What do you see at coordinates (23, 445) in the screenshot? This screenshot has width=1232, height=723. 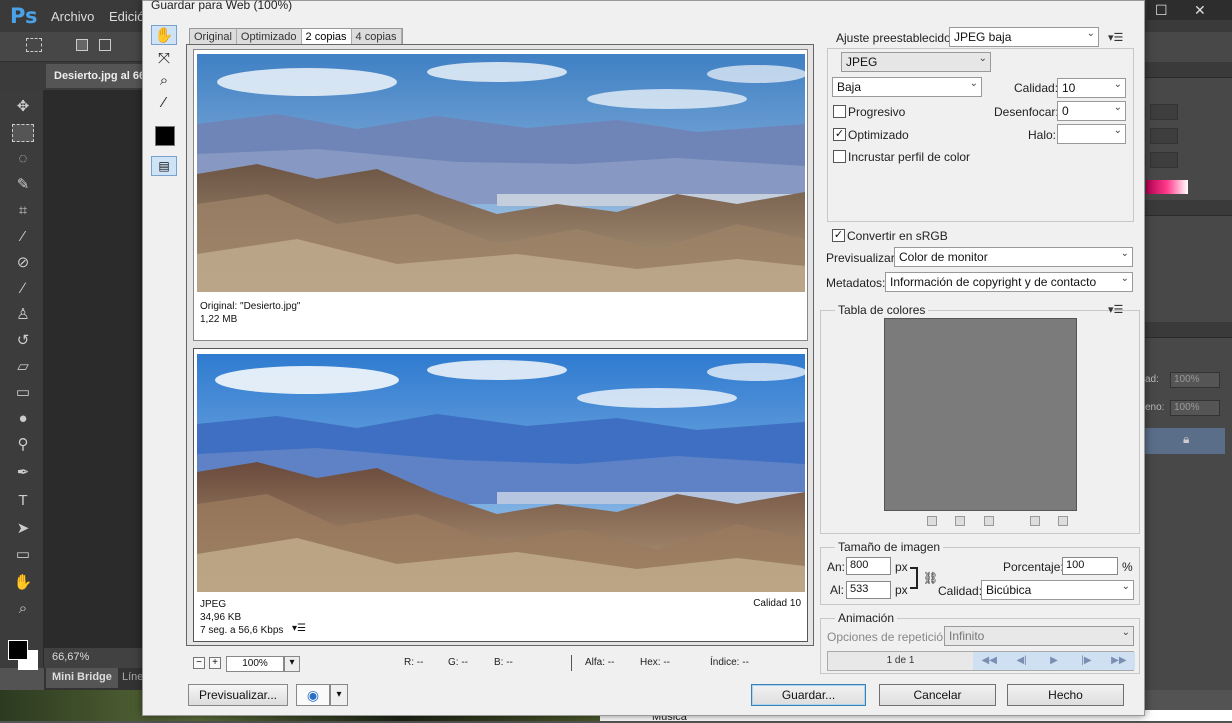 I see `dodge-tool-icon: ⚲` at bounding box center [23, 445].